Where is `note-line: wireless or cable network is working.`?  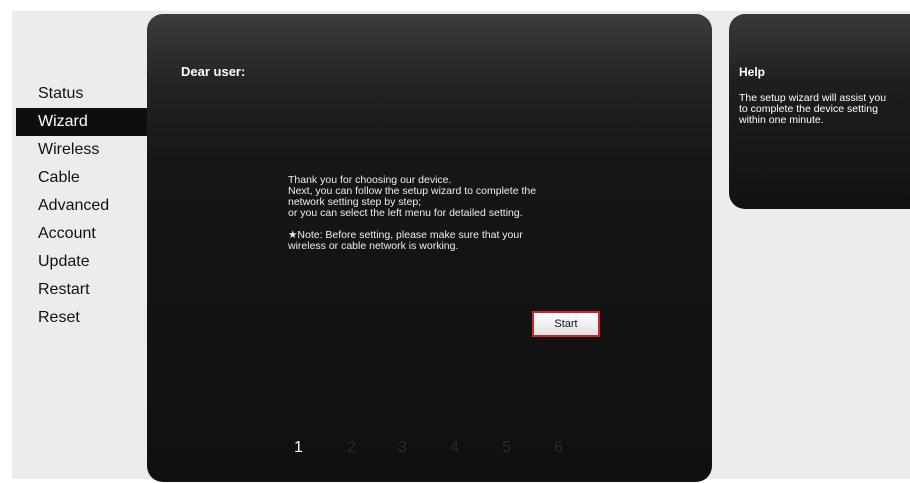 note-line: wireless or cable network is working. is located at coordinates (373, 246).